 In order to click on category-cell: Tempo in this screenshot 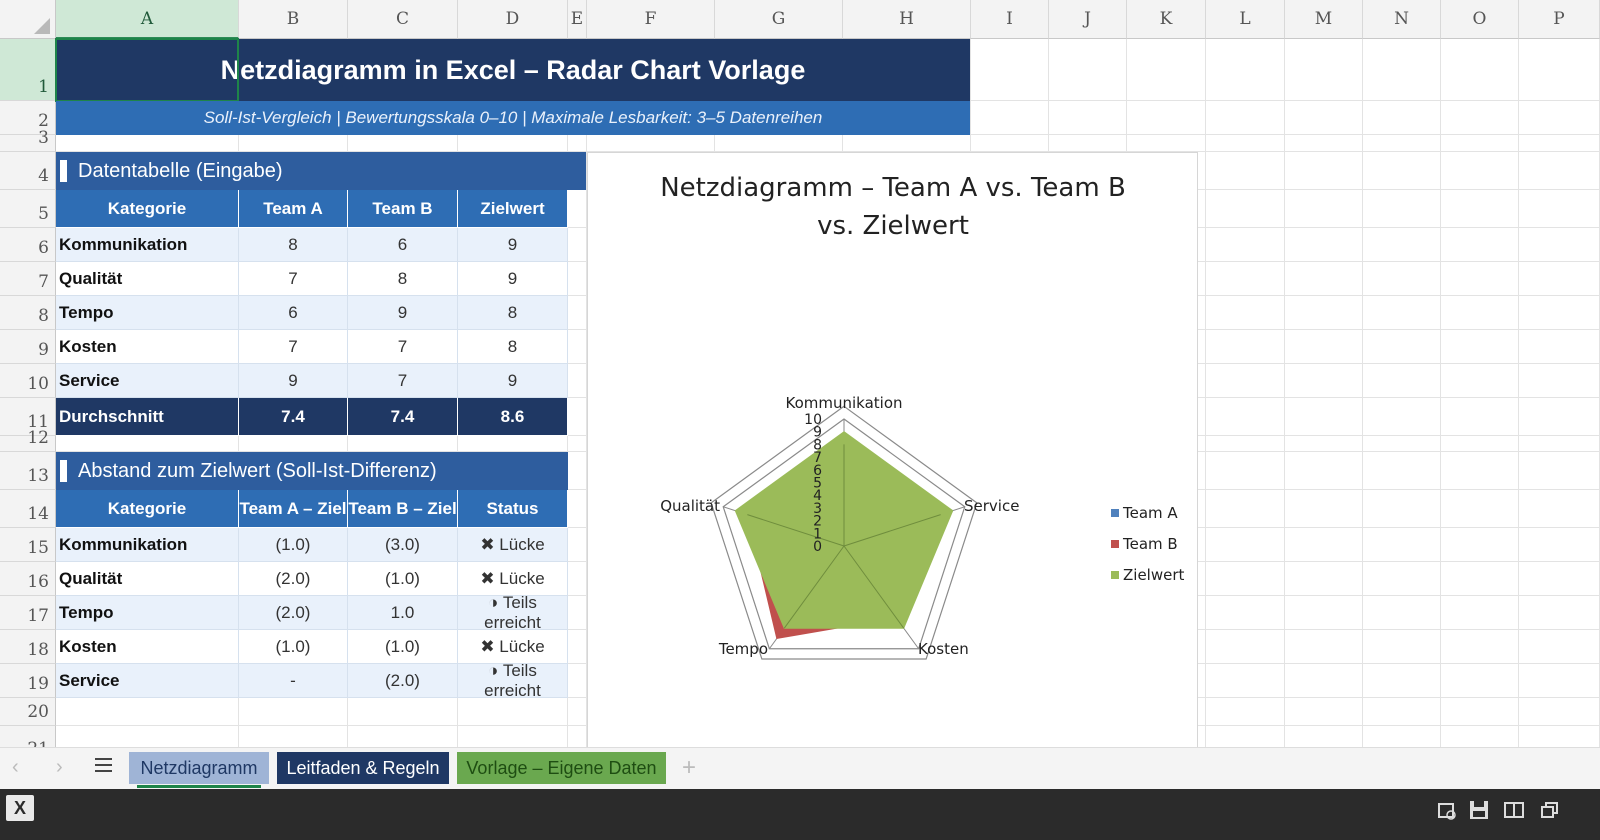, I will do `click(147, 613)`.